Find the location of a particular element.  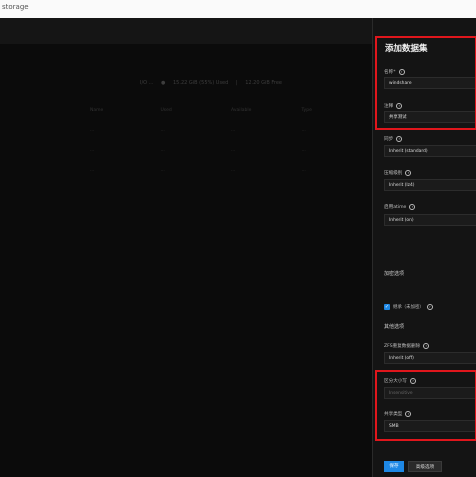

stat-4: 12.20 GiB Free is located at coordinates (263, 83).